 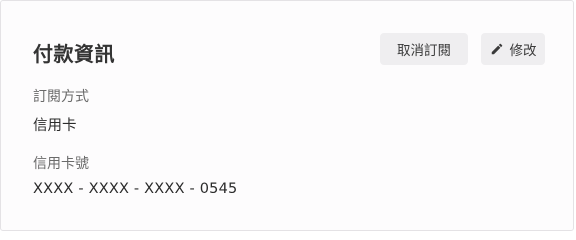 I want to click on cancel-subscription-button: 取消訂閱, so click(x=424, y=49).